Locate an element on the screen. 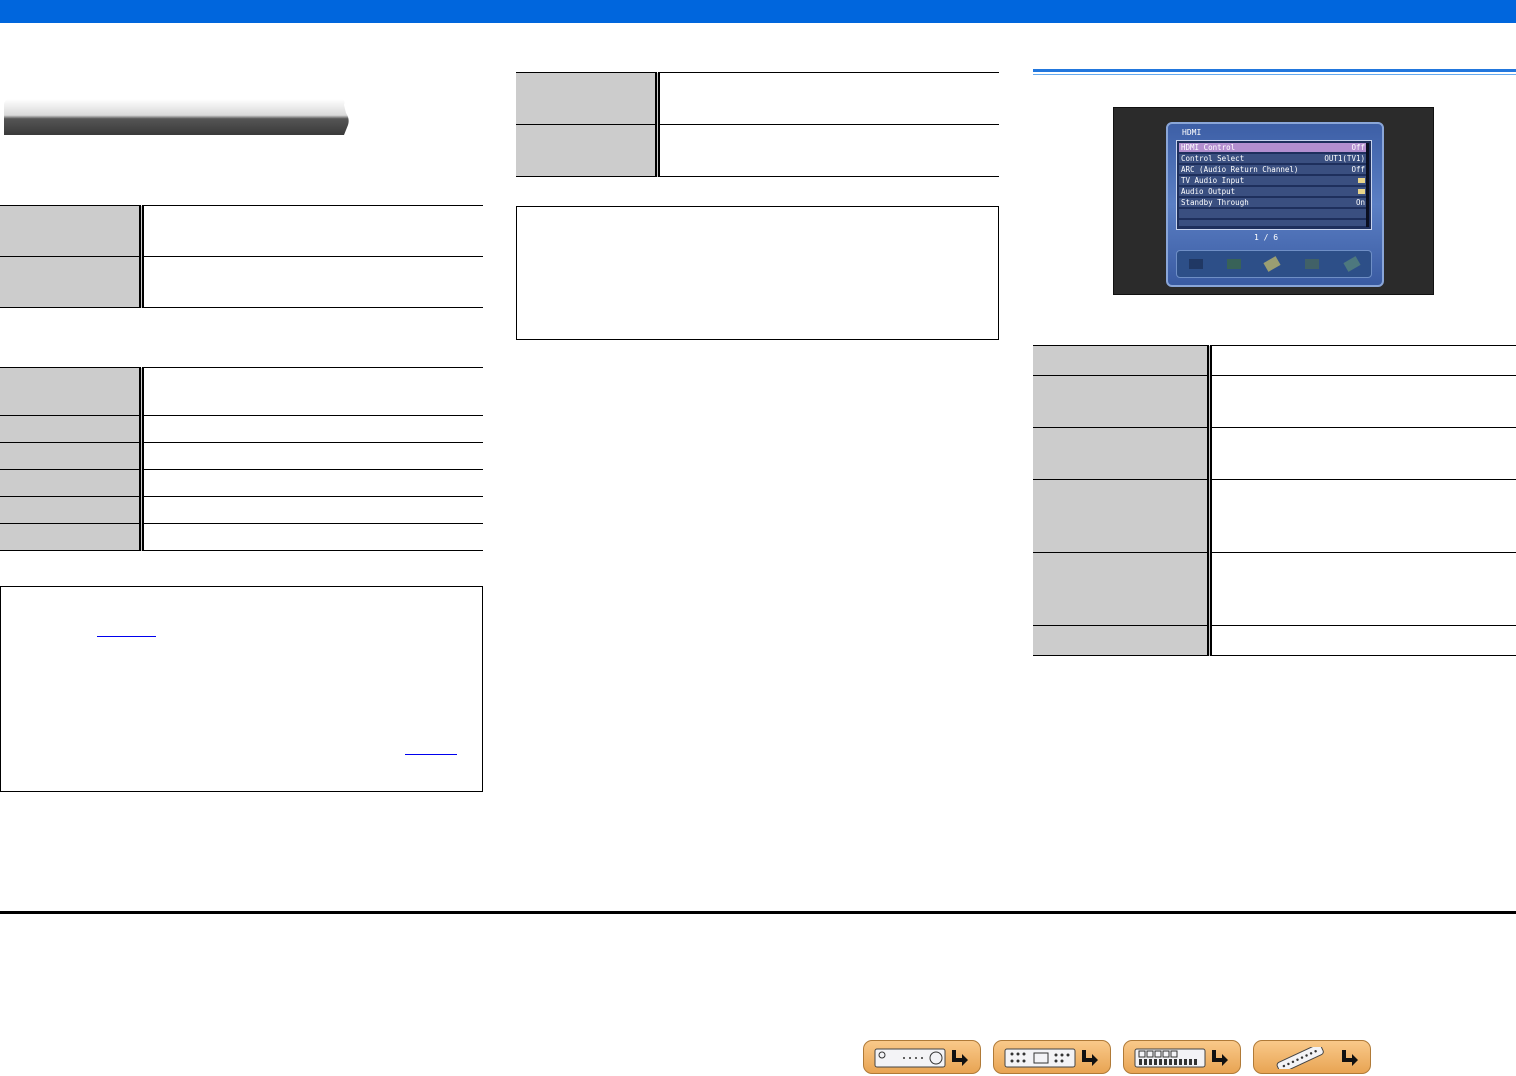 Image resolution: width=1516 pixels, height=1076 pixels. osd-category-dock is located at coordinates (1274, 264).